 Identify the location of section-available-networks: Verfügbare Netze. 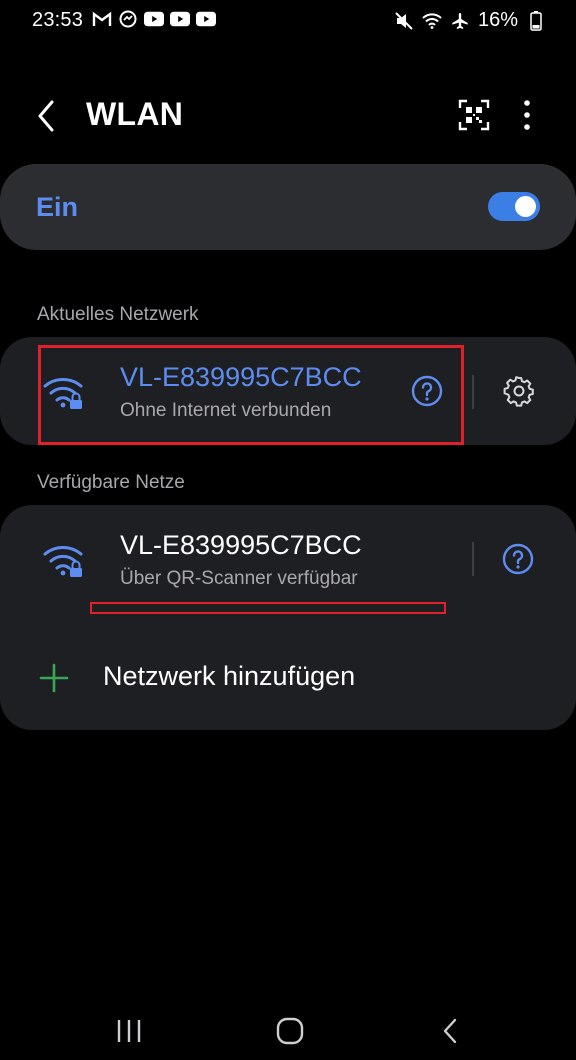
(111, 482).